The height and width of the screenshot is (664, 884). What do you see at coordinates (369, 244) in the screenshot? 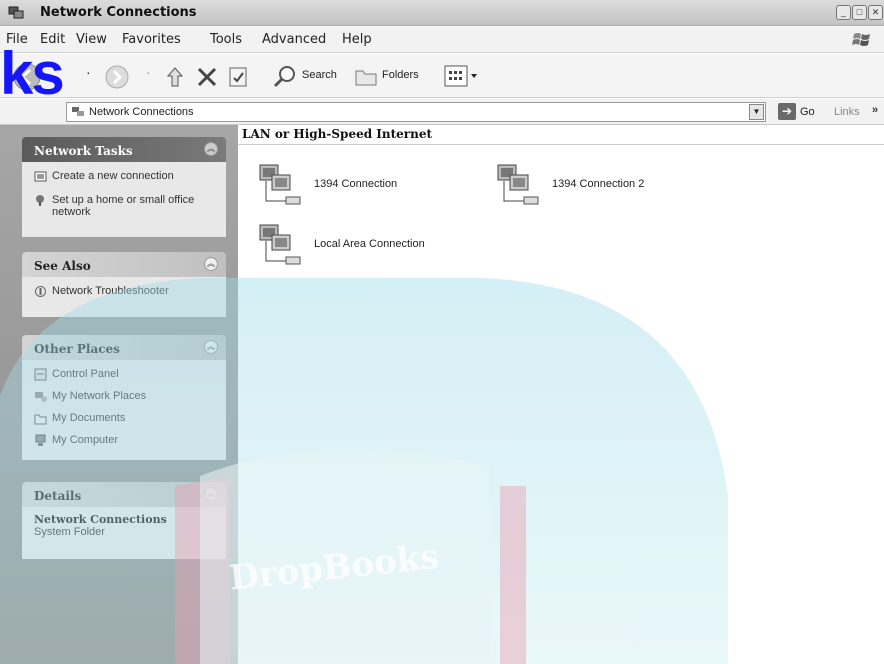
I see `connection-label: Local Area Connection` at bounding box center [369, 244].